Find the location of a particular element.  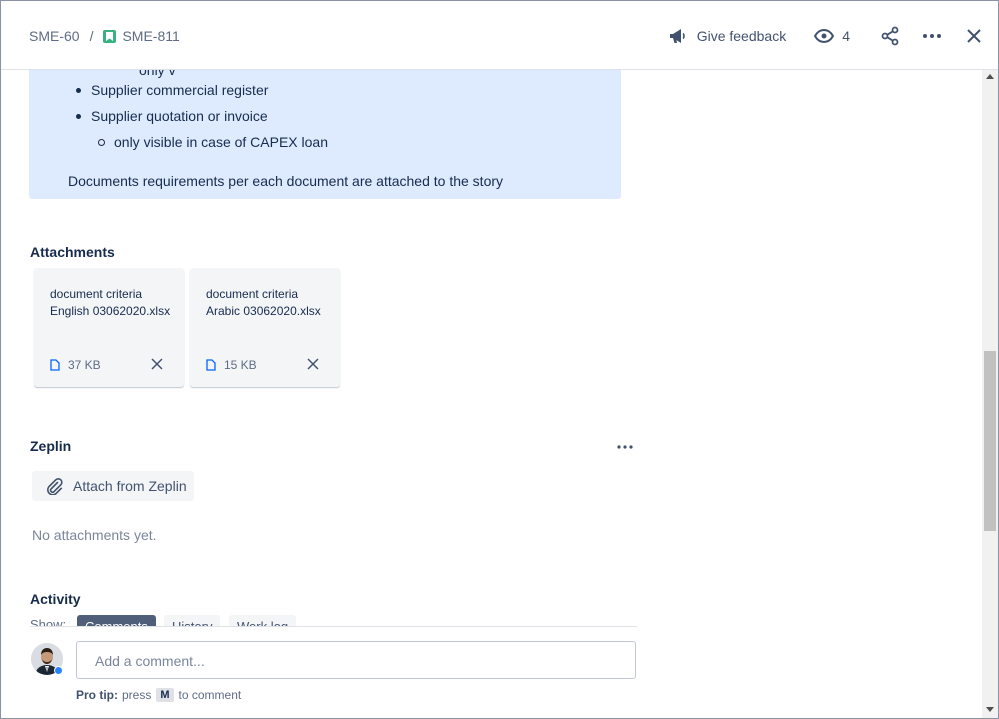

attachment-meta: 37 KB is located at coordinates (75, 365).